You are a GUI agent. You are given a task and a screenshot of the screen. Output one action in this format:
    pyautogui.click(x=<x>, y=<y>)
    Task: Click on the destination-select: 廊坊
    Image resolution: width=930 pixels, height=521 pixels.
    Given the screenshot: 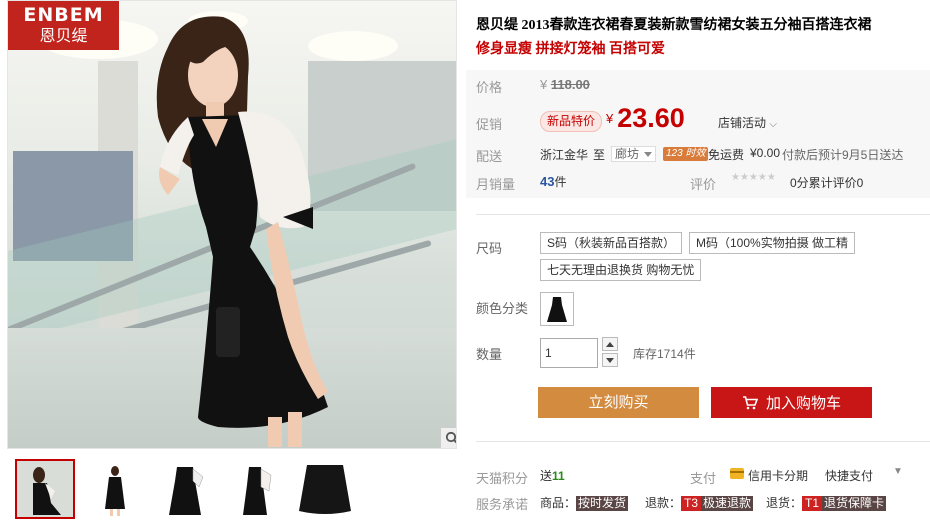 What is the action you would take?
    pyautogui.click(x=634, y=154)
    